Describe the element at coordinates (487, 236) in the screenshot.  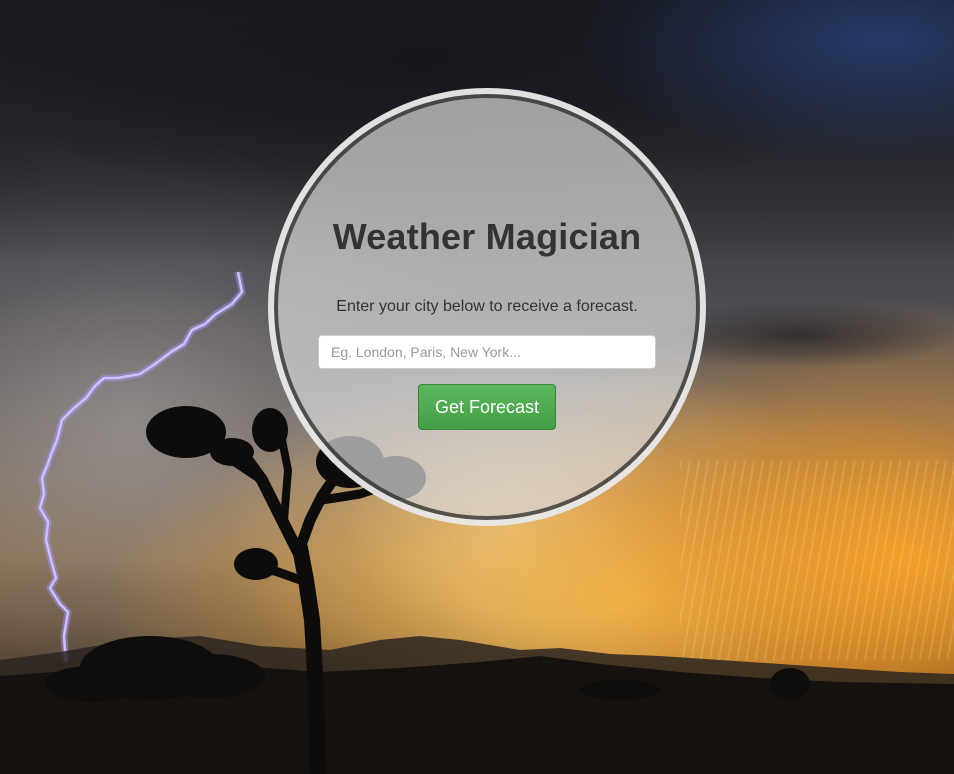
I see `page-title: Weather Magician` at that location.